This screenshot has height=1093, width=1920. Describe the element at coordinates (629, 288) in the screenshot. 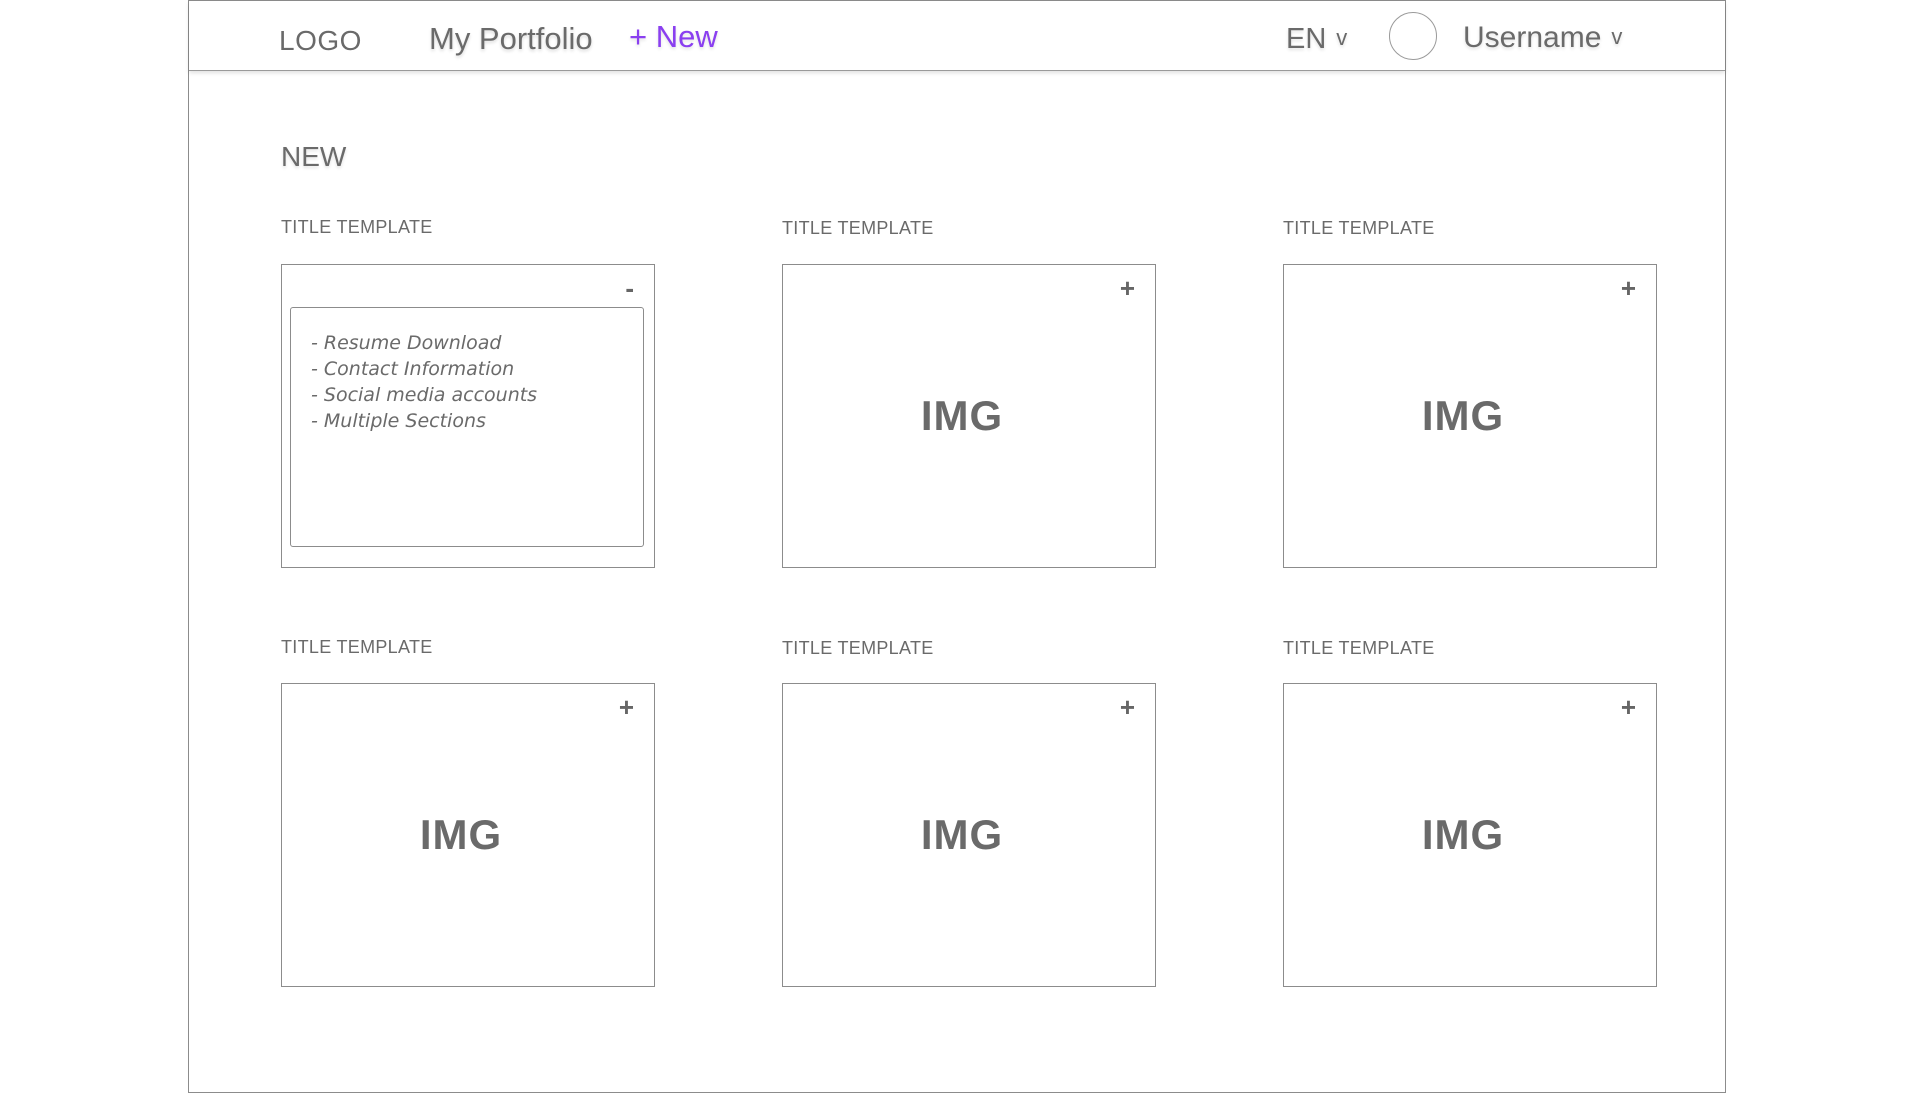

I see `collapse-icon: -` at that location.